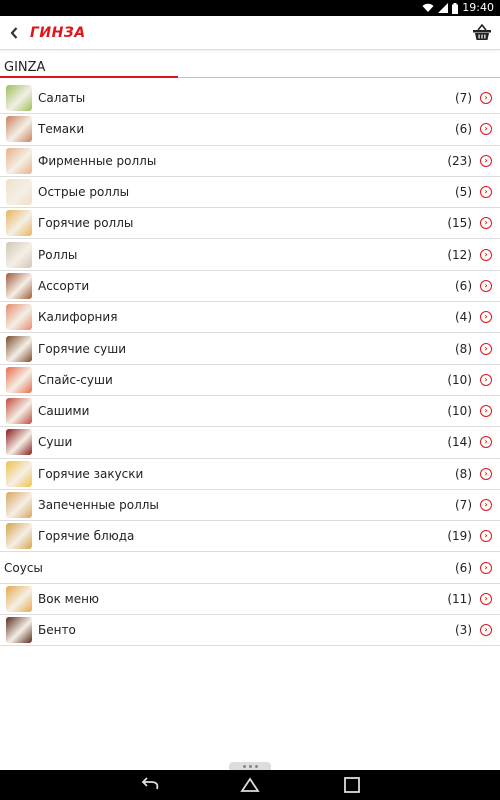 This screenshot has width=500, height=800. Describe the element at coordinates (25, 67) in the screenshot. I see `section-title: GINZA` at that location.